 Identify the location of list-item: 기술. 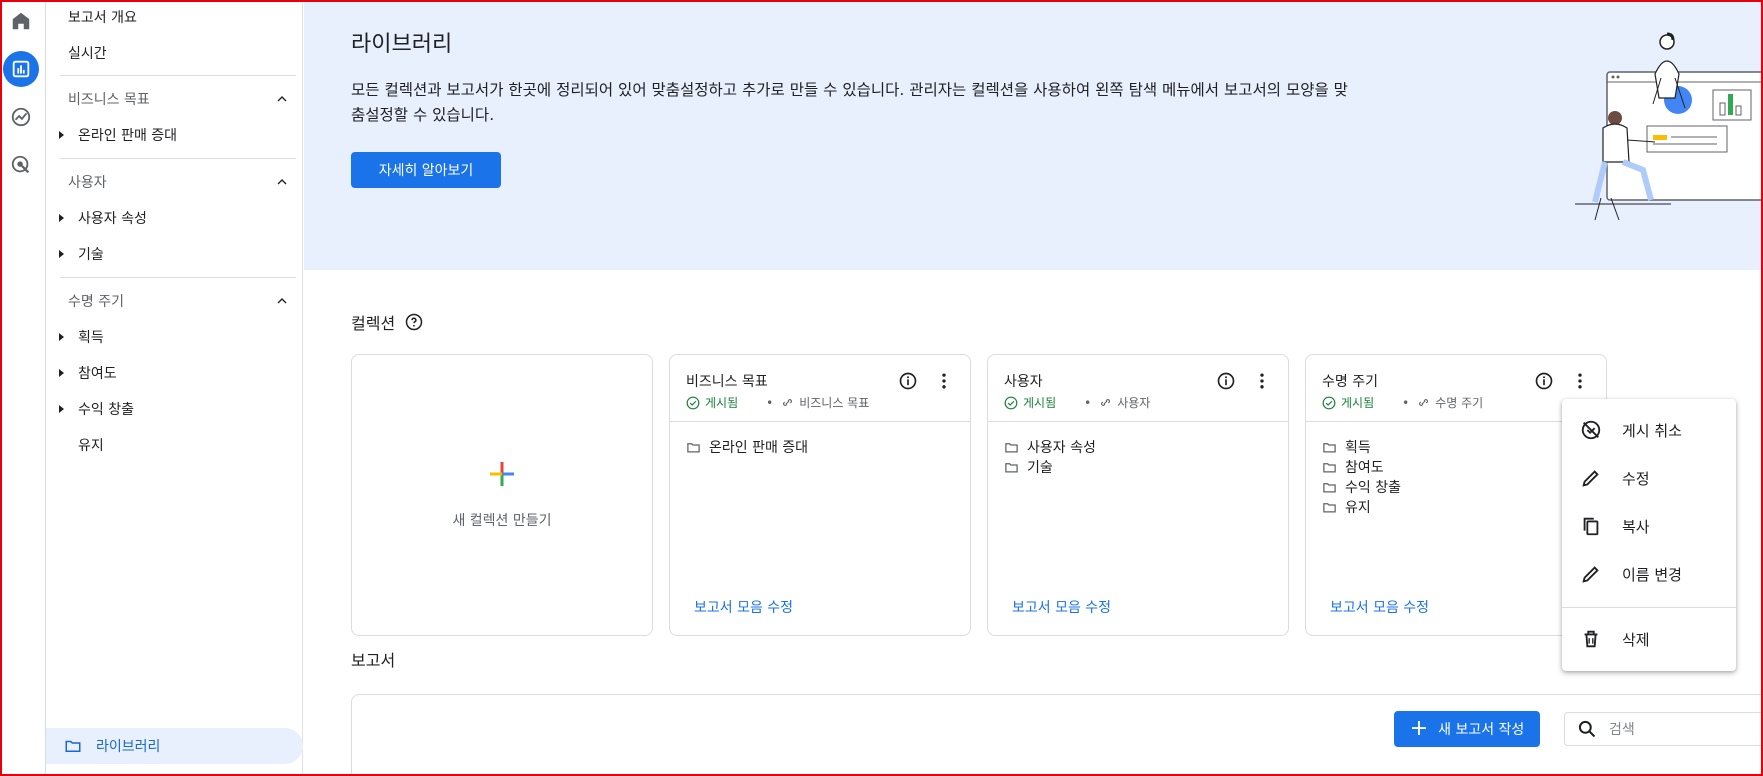
(1050, 467).